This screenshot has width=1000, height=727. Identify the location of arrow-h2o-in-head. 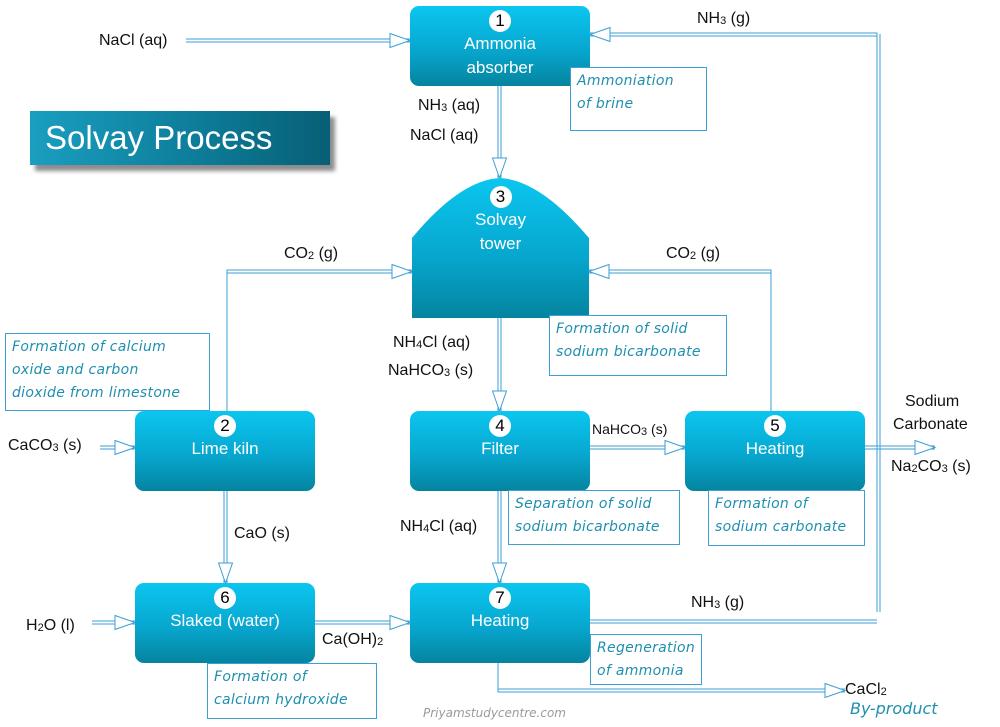
(125, 622).